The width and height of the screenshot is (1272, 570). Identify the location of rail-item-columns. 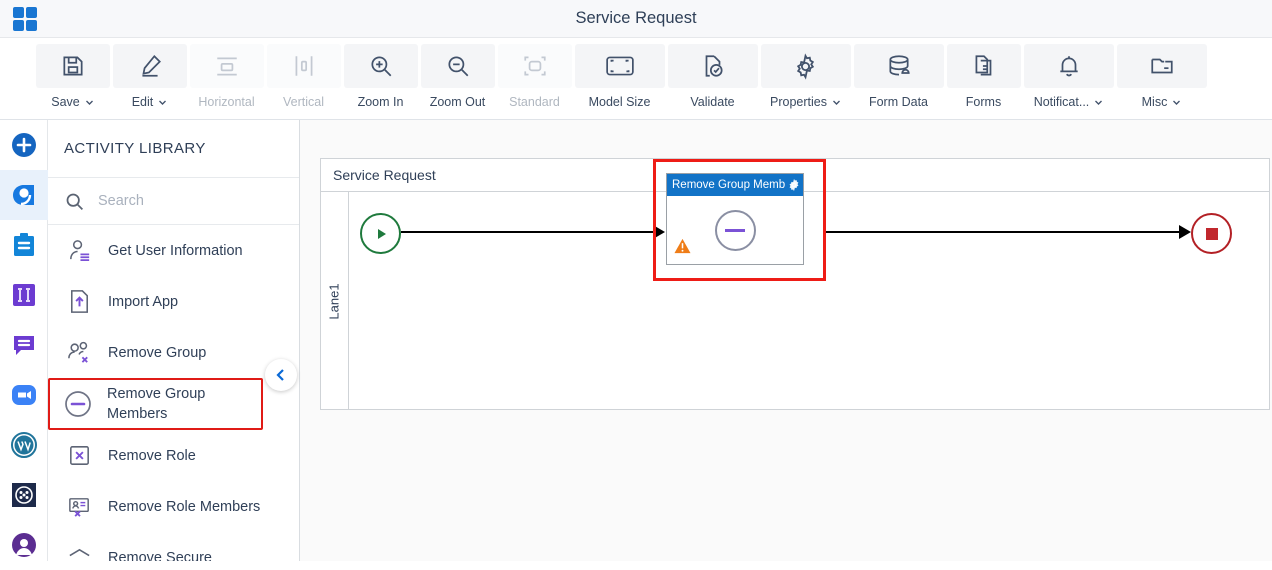
(24, 295).